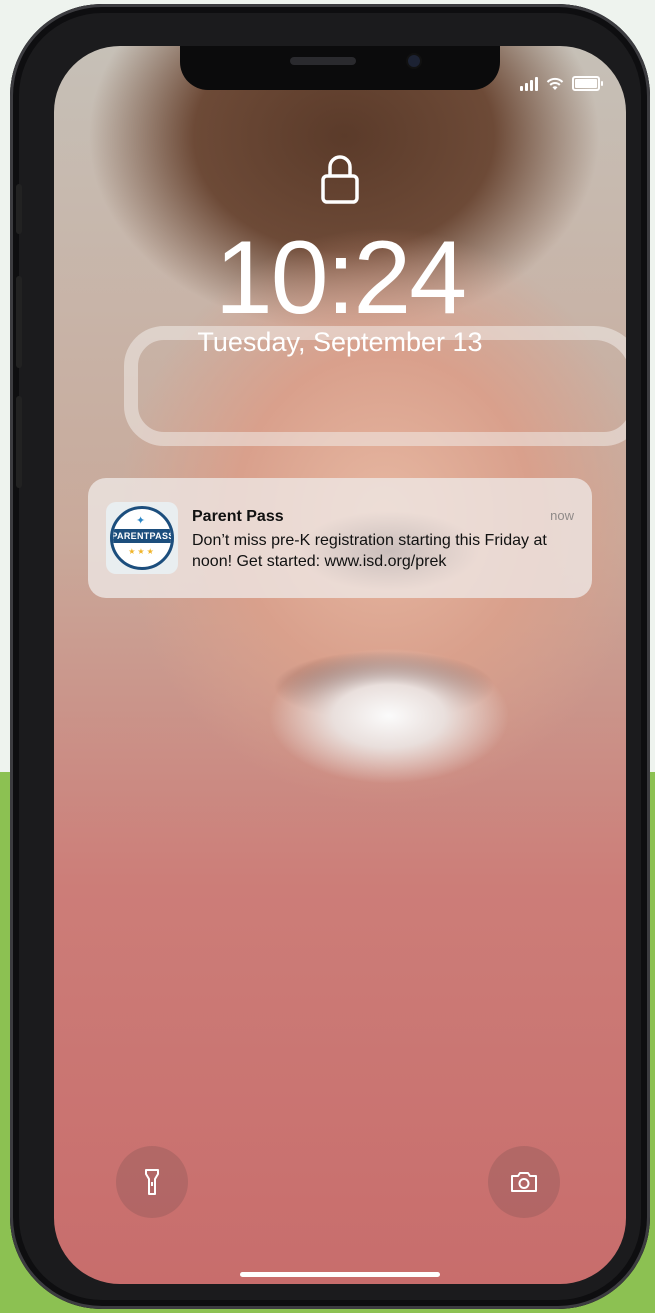 This screenshot has height=1313, width=655. Describe the element at coordinates (19, 209) in the screenshot. I see `mute-switch` at that location.